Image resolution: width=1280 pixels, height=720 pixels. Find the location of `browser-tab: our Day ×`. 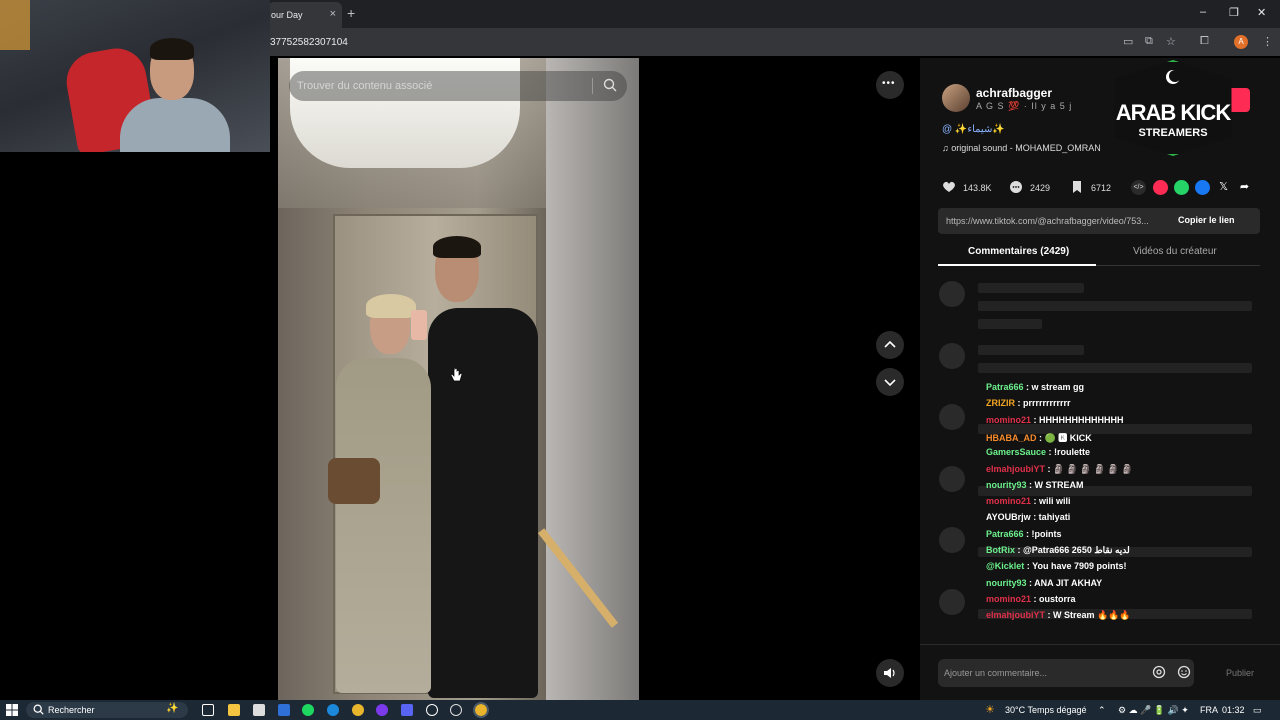

browser-tab: our Day × is located at coordinates (305, 15).